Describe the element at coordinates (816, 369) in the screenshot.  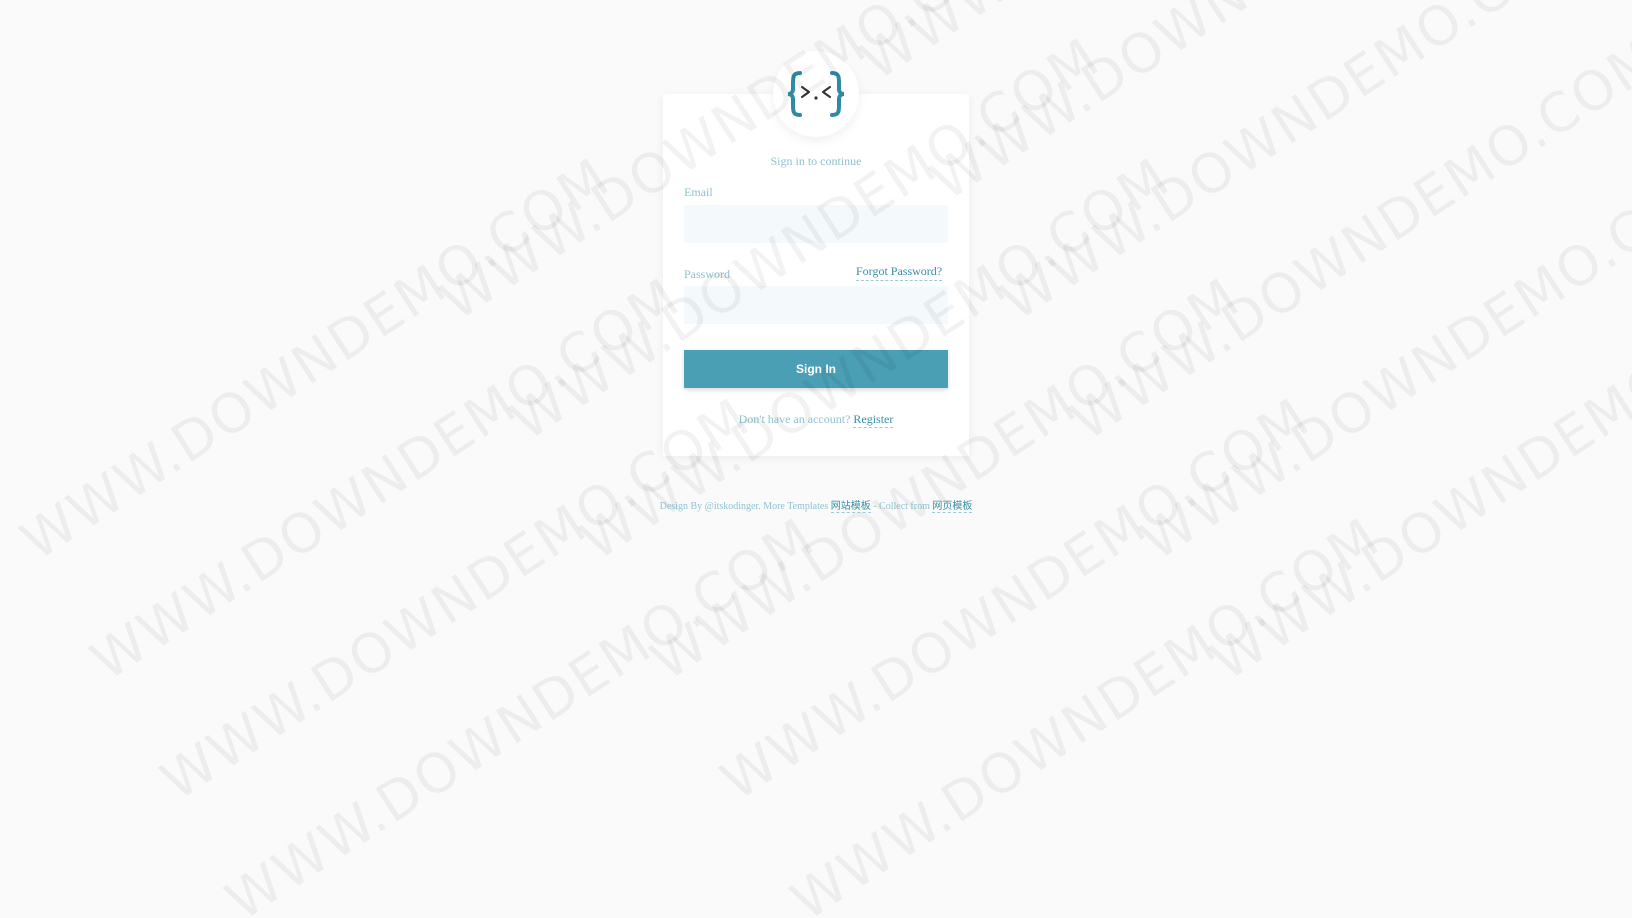
I see `sign-in-button: Sign In` at that location.